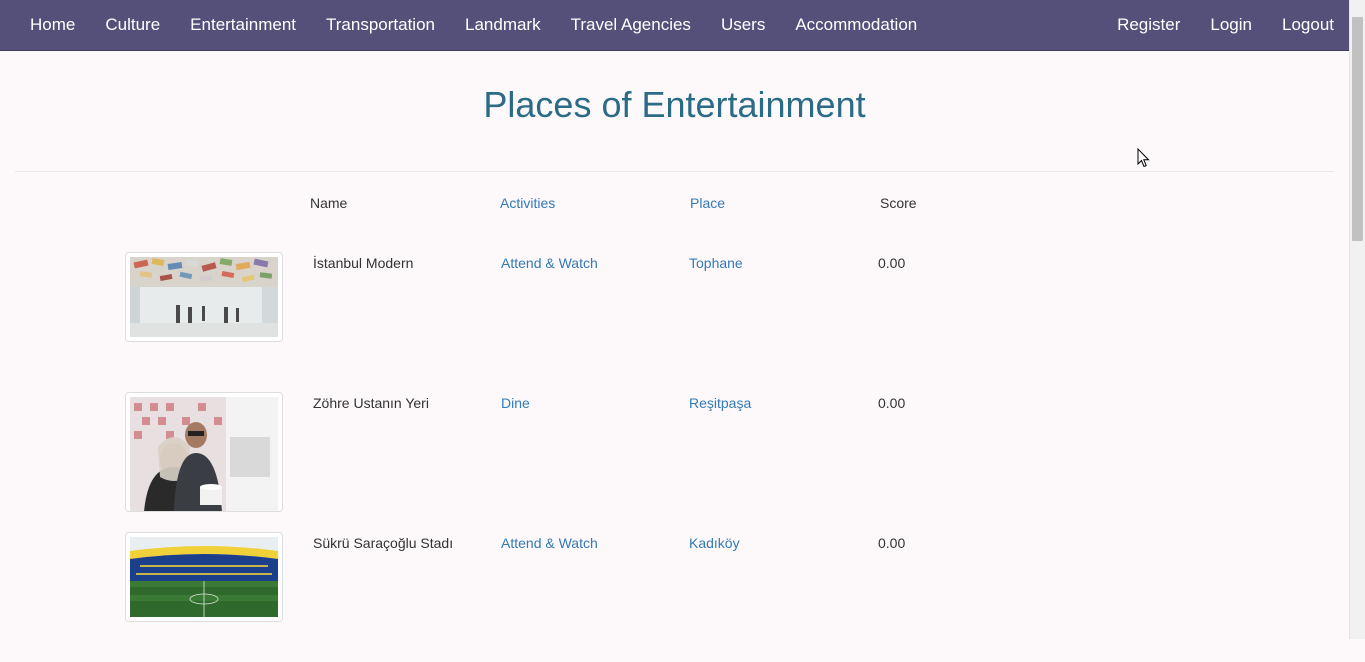  I want to click on place-name: Zöhre Ustanın Yeri, so click(371, 403).